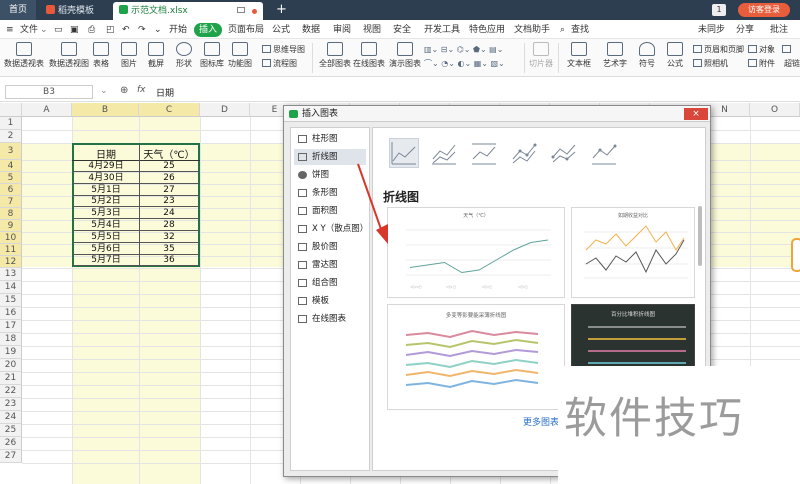 This screenshot has width=800, height=484. I want to click on table-cell-temperature: 24, so click(169, 214).